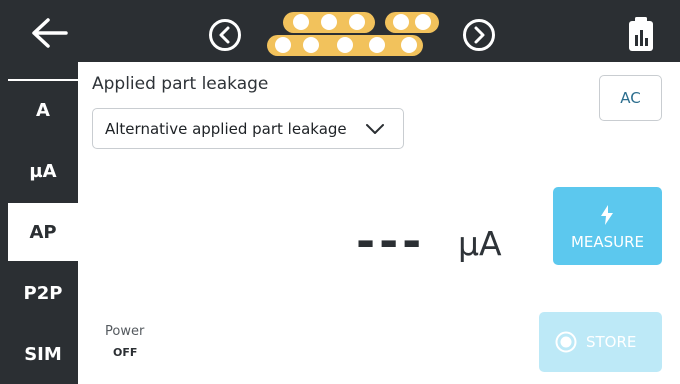 This screenshot has height=384, width=680. I want to click on lightning-bolt-icon, so click(607, 215).